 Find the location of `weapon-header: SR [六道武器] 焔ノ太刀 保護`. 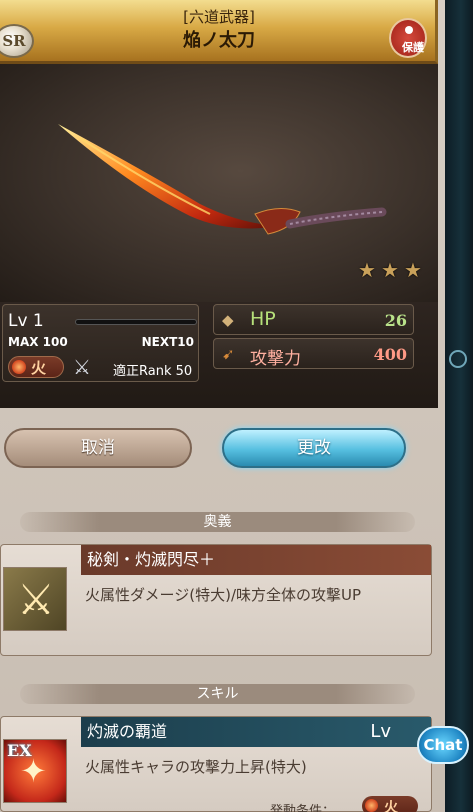

weapon-header: SR [六道武器] 焔ノ太刀 保護 is located at coordinates (219, 32).